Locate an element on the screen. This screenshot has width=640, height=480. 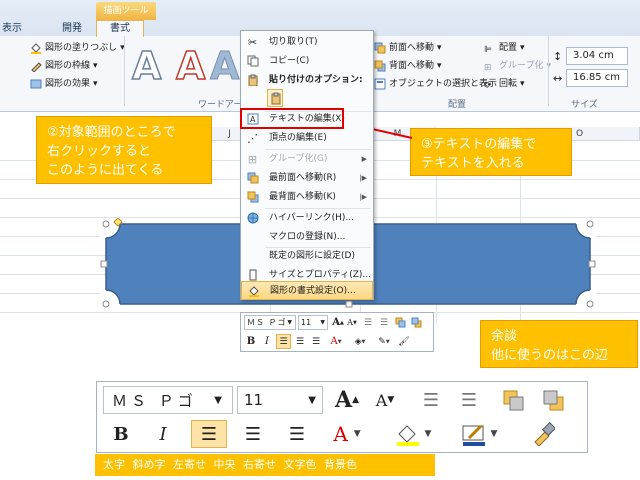
paste-option-button is located at coordinates (275, 98).